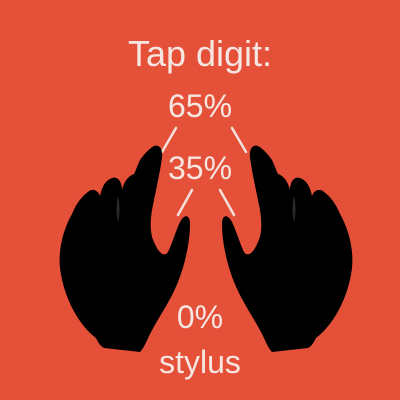  Describe the element at coordinates (200, 168) in the screenshot. I see `option-35: 35%` at that location.